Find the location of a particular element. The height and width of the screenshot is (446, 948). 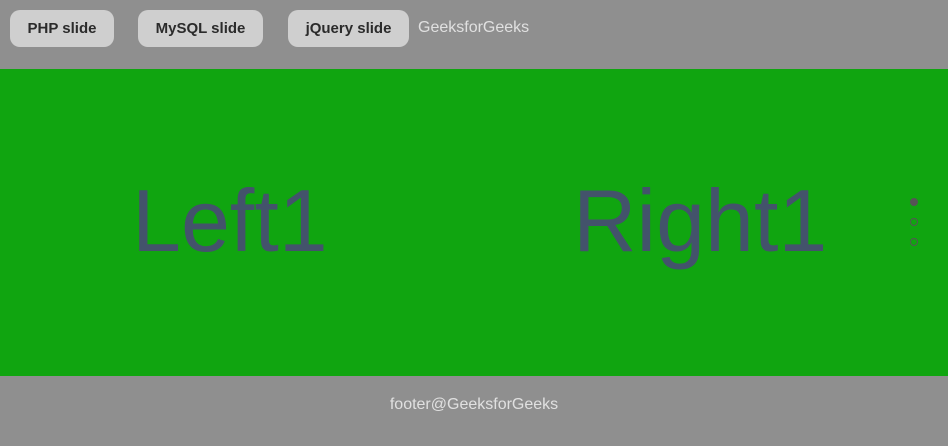

mysql-slide-button: MySQL slide is located at coordinates (200, 28).